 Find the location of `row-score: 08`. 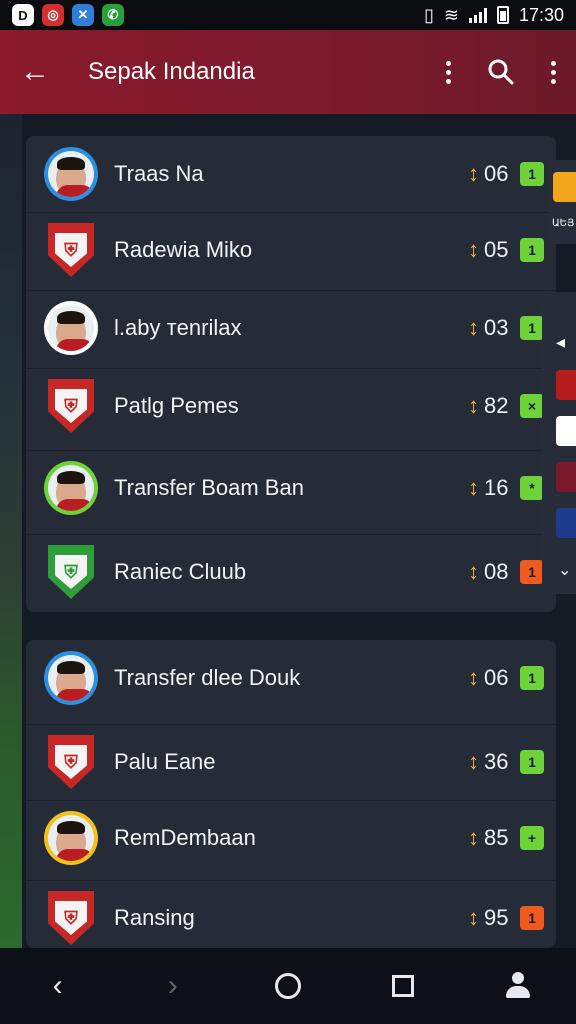

row-score: 08 is located at coordinates (496, 571).